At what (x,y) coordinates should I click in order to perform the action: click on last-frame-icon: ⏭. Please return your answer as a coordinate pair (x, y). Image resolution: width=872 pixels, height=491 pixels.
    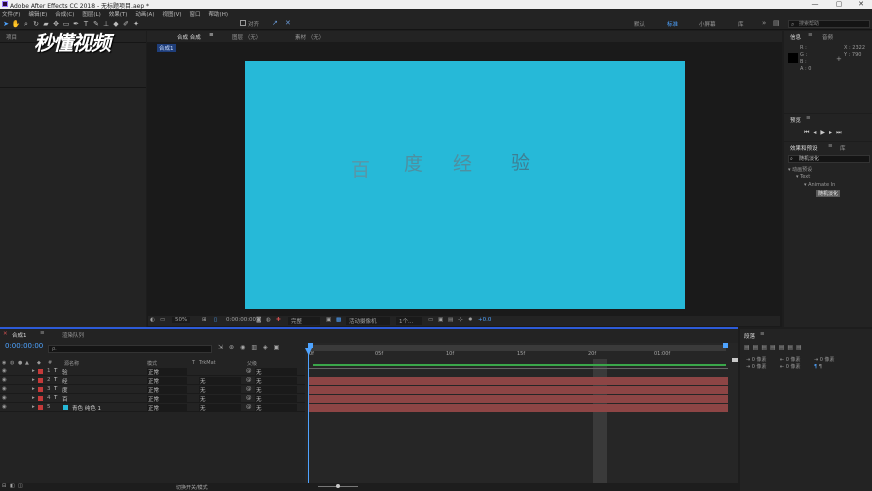
    Looking at the image, I should click on (840, 132).